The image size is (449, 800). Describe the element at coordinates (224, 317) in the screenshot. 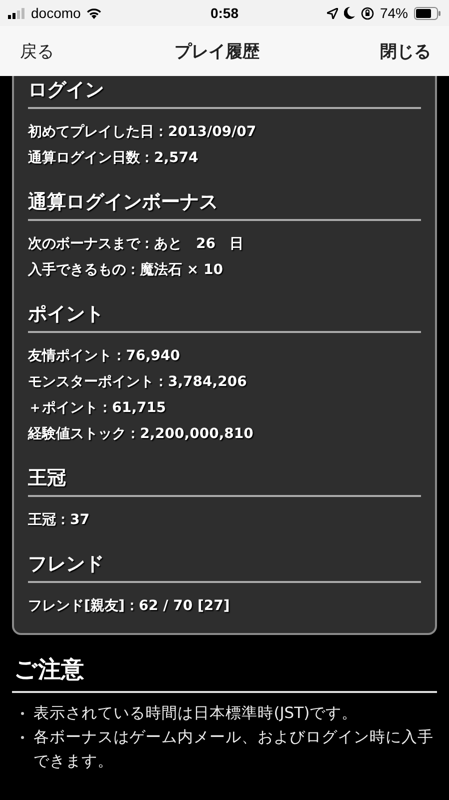

I see `section-heading: ポイント` at that location.